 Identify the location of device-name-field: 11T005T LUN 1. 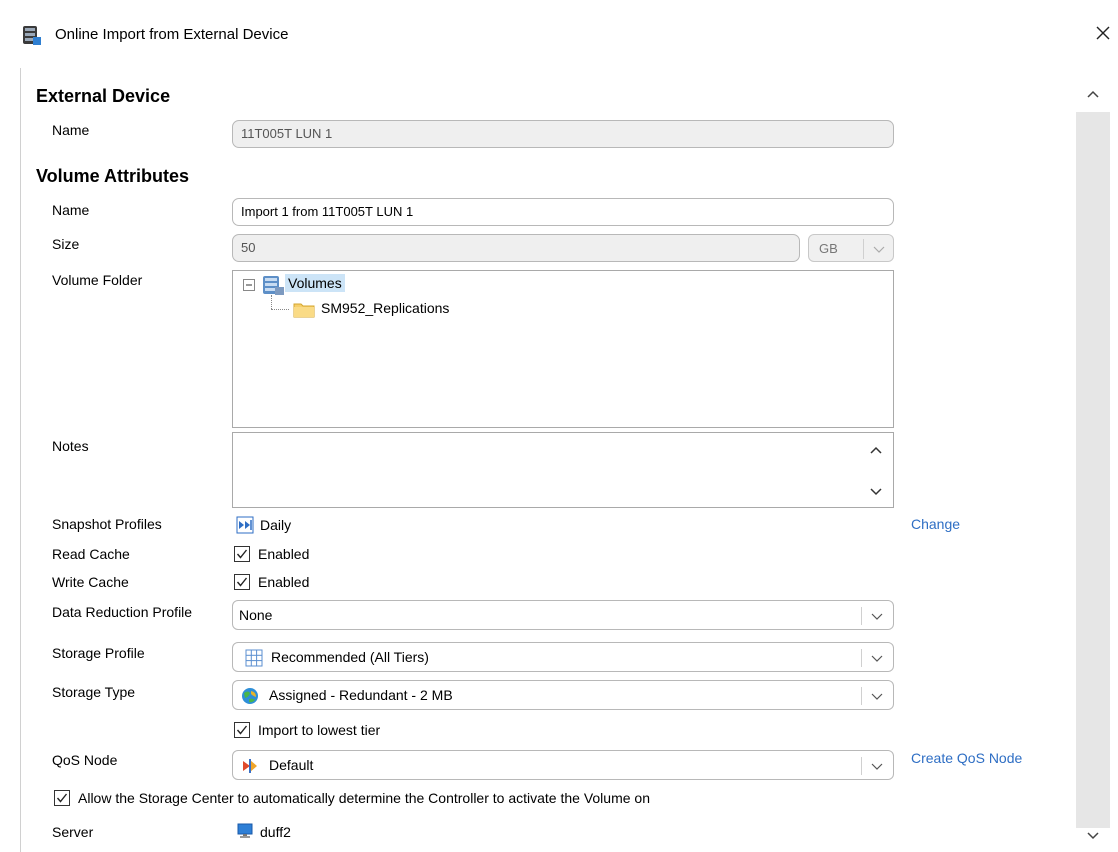
(563, 134).